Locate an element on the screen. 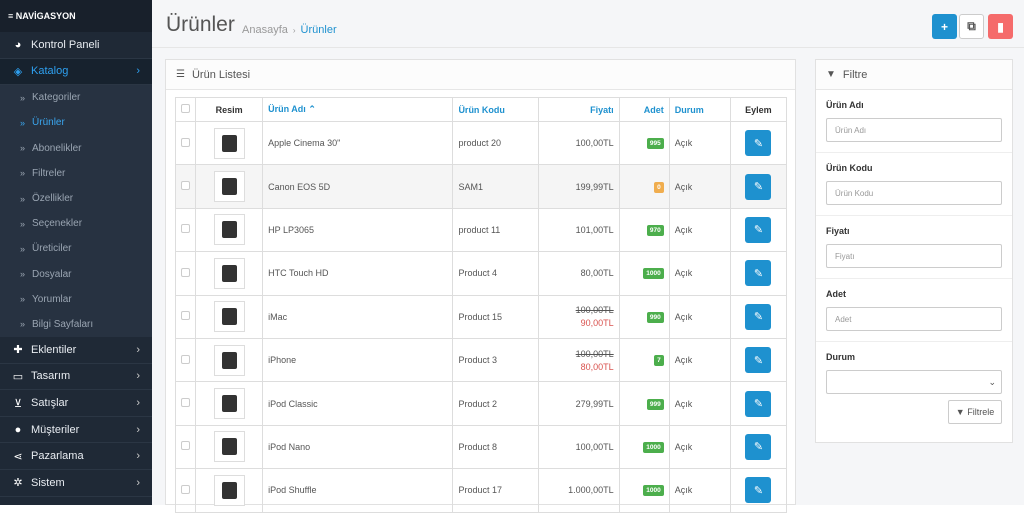 The image size is (1024, 513). image-cell is located at coordinates (229, 273).